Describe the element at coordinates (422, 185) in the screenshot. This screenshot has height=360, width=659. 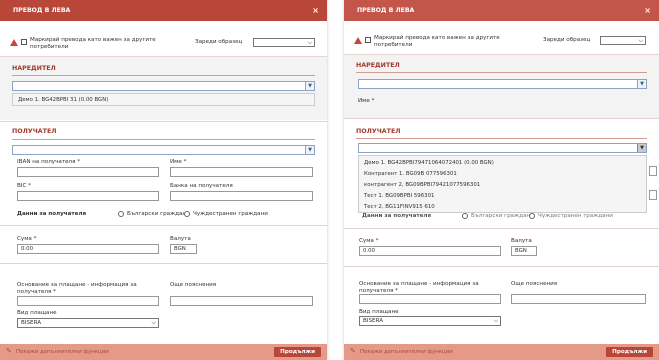
I see `recipient-option: контрагент 2, BG09BPBI79421077596301` at that location.